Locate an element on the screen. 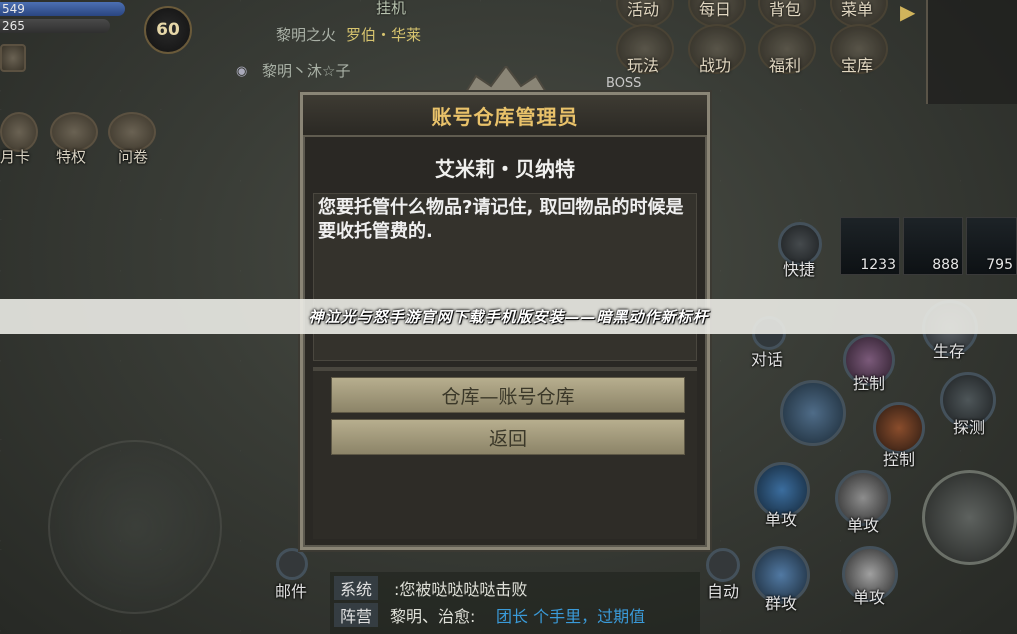 The image size is (1017, 634). left-menu-label-2: 特权 is located at coordinates (71, 156).